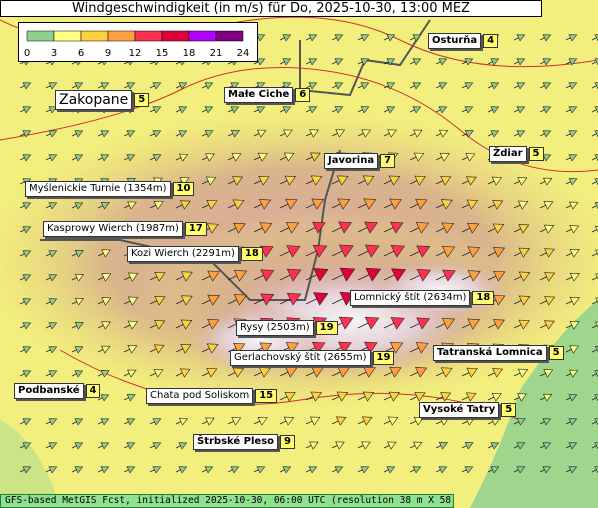 The image size is (598, 508). What do you see at coordinates (236, 442) in the screenshot?
I see `location-name: Štrbské Pleso` at bounding box center [236, 442].